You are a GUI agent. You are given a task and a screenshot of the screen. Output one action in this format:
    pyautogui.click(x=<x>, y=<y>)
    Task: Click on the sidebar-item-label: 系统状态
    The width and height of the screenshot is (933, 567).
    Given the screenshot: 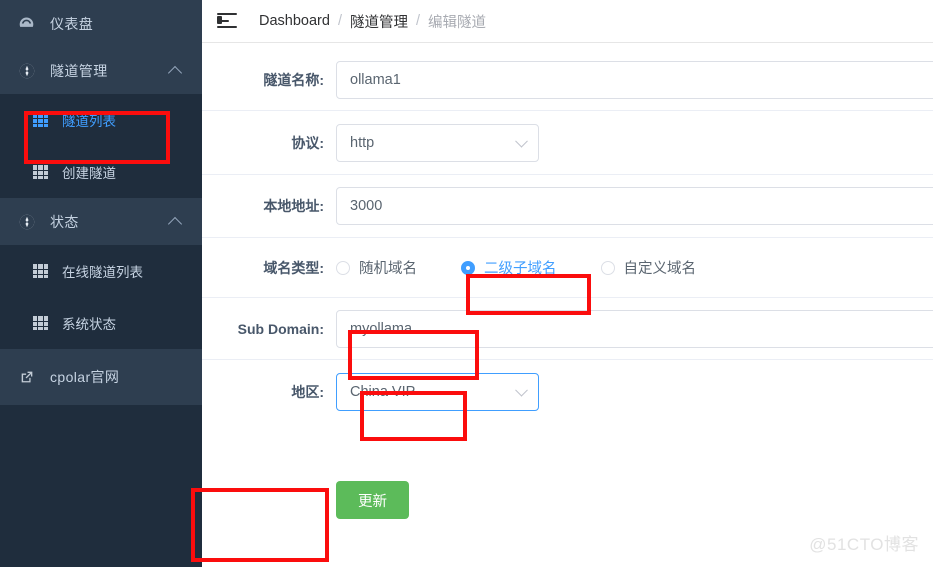 What is the action you would take?
    pyautogui.click(x=89, y=324)
    